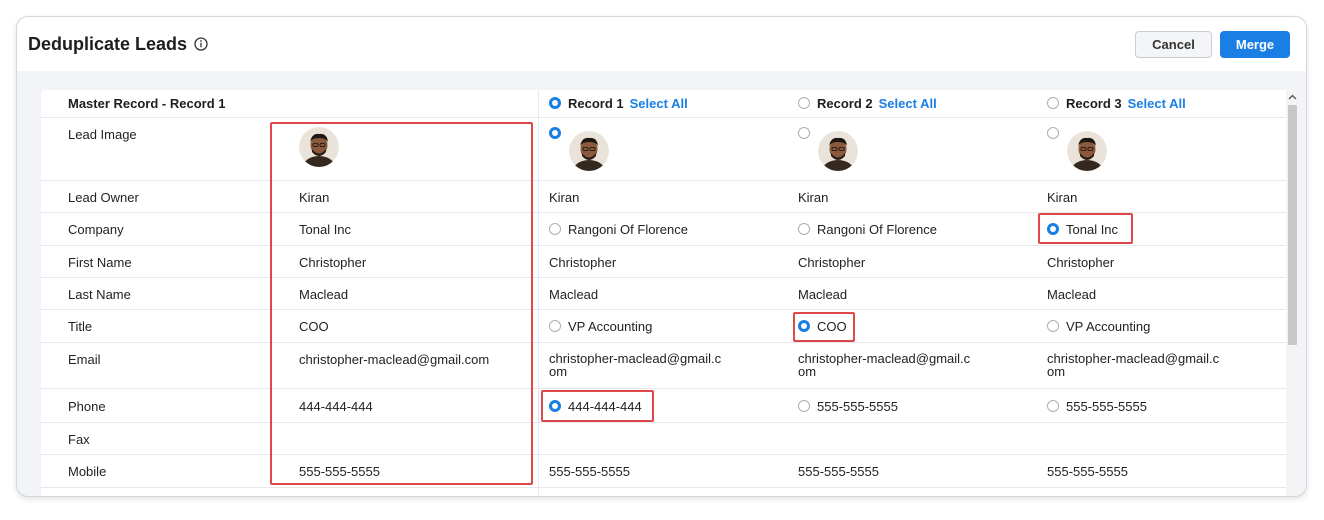 The width and height of the screenshot is (1324, 520). Describe the element at coordinates (659, 103) in the screenshot. I see `select-all-record-1: Select All` at that location.